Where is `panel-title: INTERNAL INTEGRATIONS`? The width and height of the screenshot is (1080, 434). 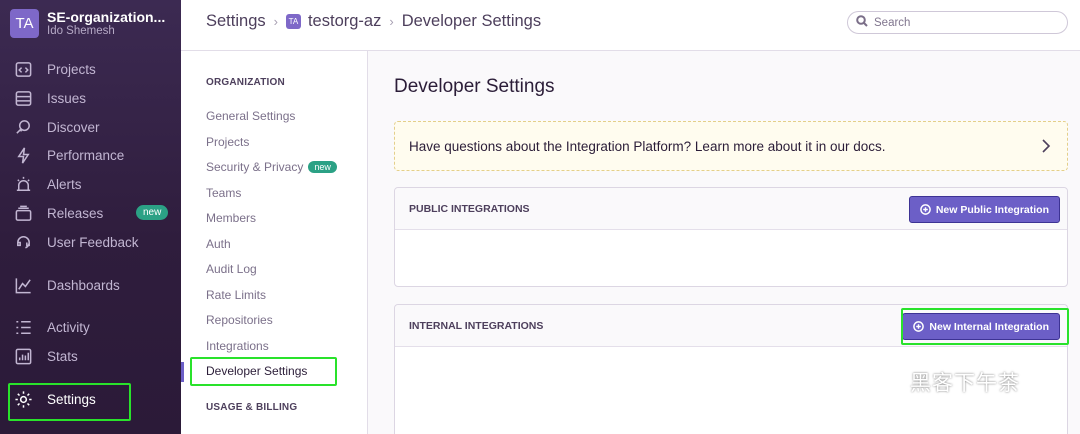 panel-title: INTERNAL INTEGRATIONS is located at coordinates (476, 325).